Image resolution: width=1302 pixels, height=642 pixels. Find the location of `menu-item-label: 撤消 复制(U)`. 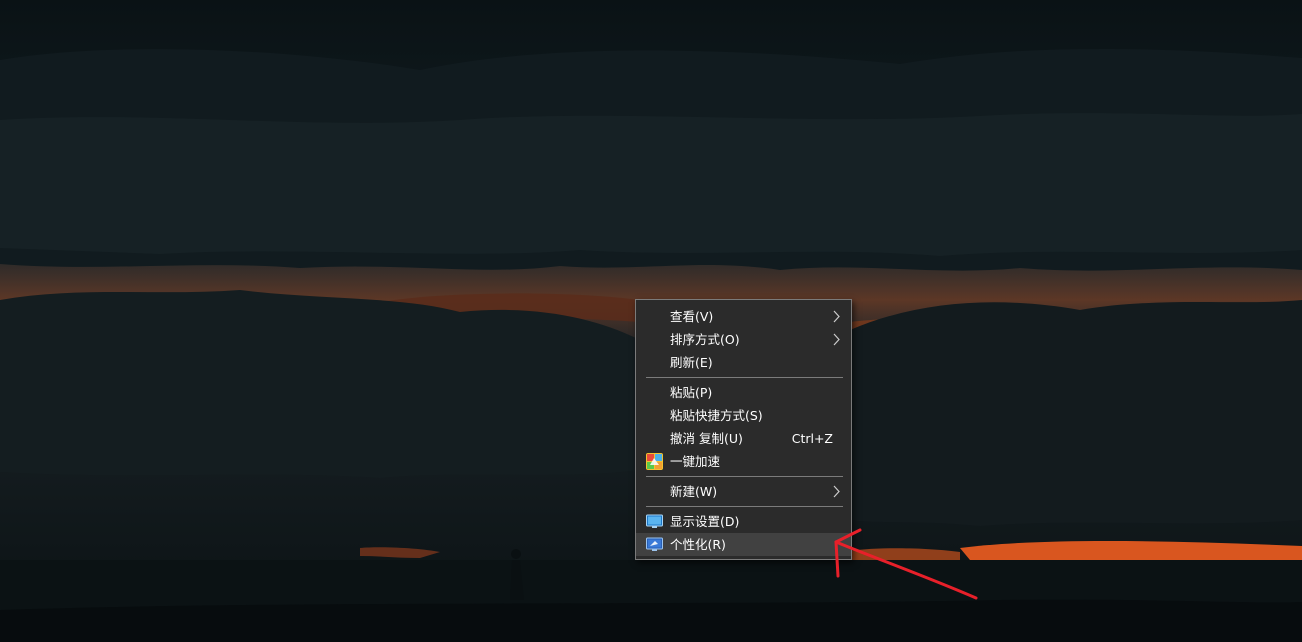

menu-item-label: 撤消 复制(U) is located at coordinates (706, 438).